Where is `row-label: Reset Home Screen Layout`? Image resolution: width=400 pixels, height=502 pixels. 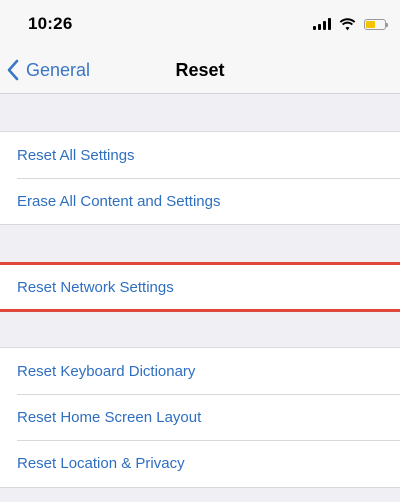 row-label: Reset Home Screen Layout is located at coordinates (109, 417).